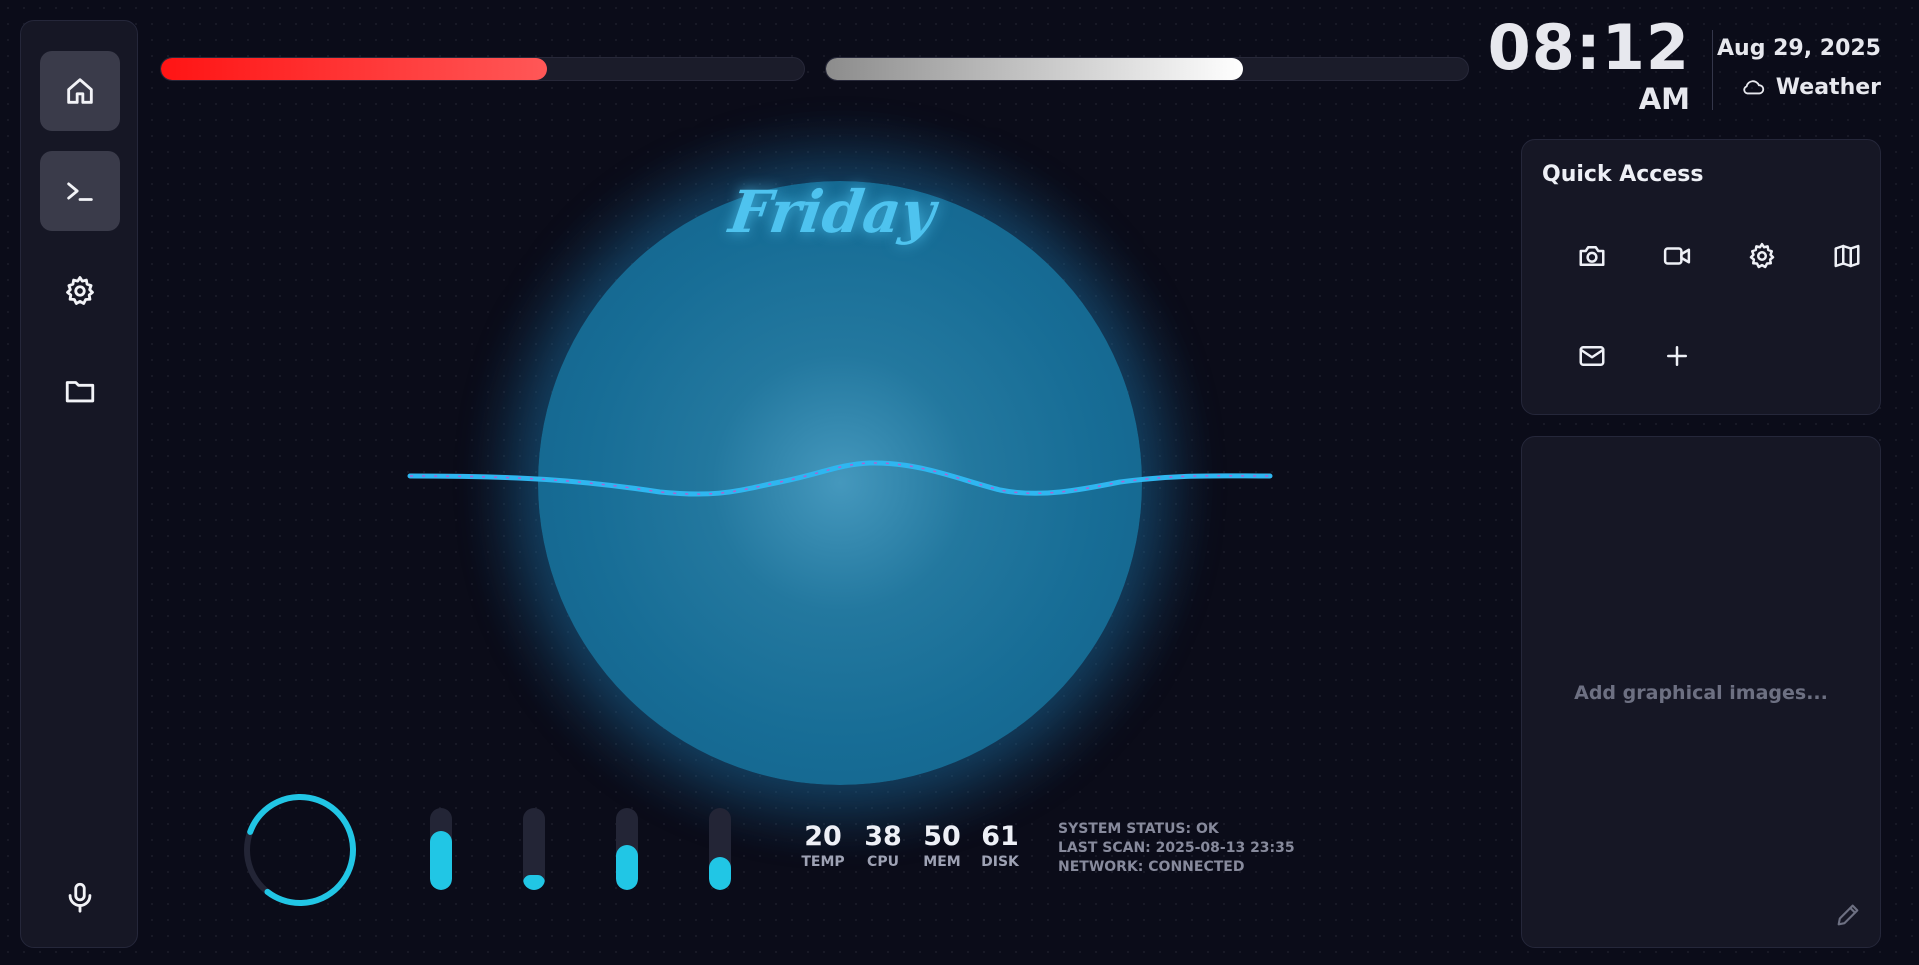  Describe the element at coordinates (840, 478) in the screenshot. I see `voice-waveform` at that location.